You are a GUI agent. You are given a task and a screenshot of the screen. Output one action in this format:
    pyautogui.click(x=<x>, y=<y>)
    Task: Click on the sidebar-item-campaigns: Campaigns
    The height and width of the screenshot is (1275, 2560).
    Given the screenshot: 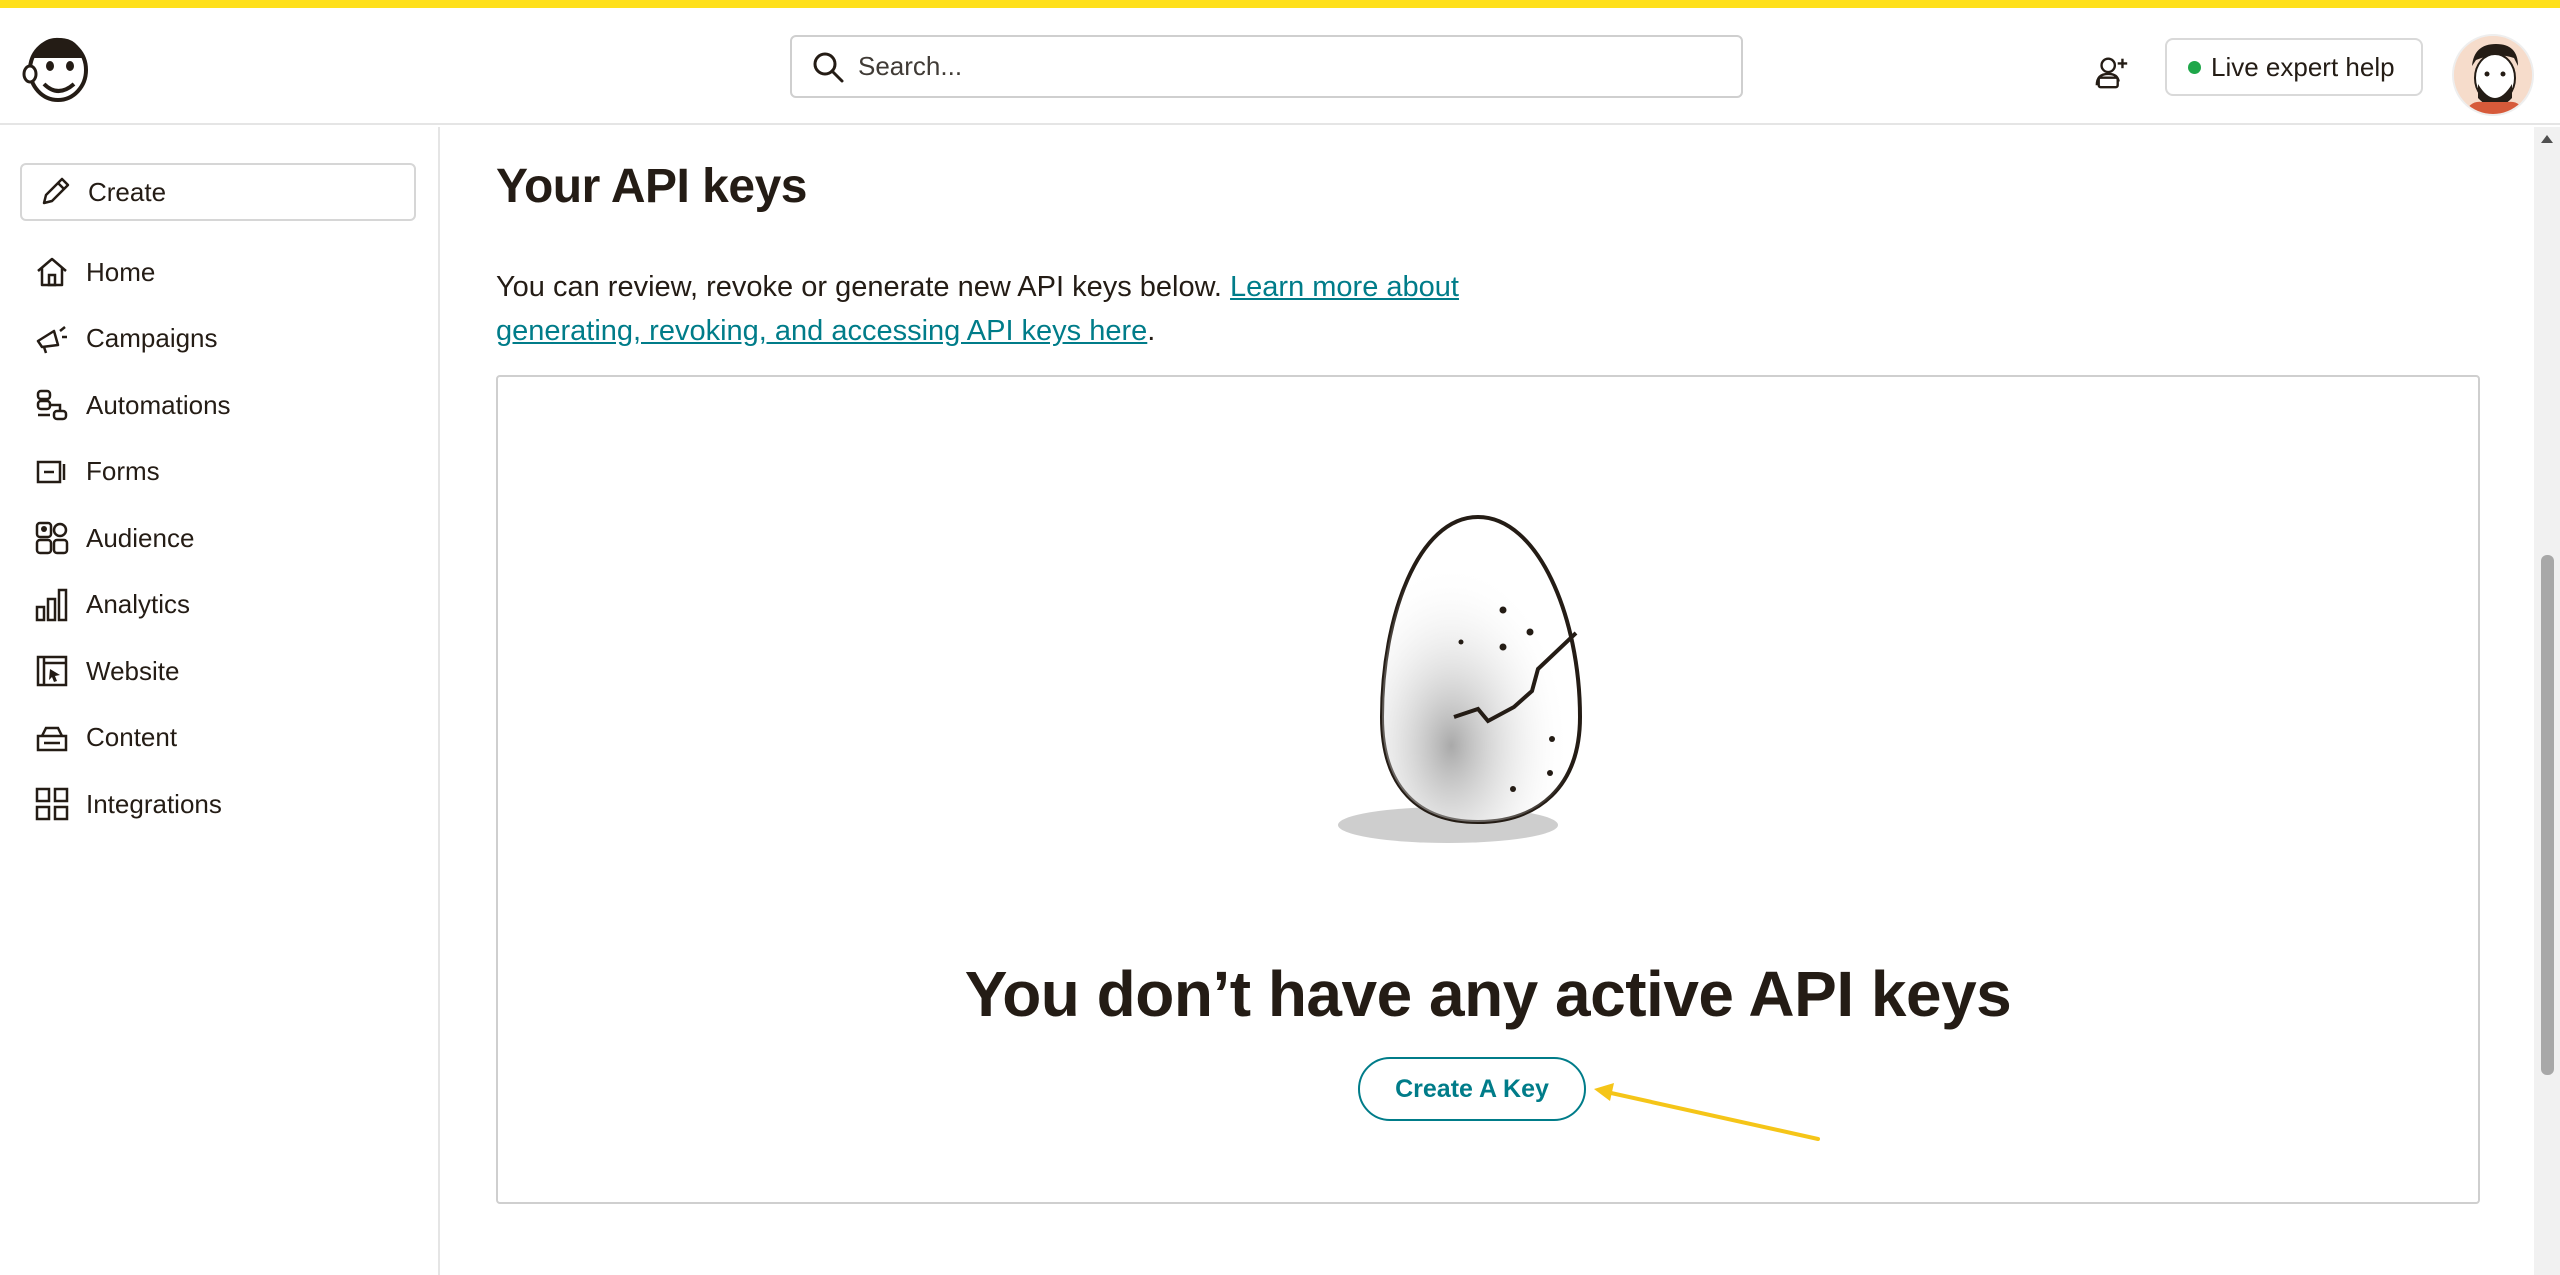 What is the action you would take?
    pyautogui.click(x=220, y=339)
    